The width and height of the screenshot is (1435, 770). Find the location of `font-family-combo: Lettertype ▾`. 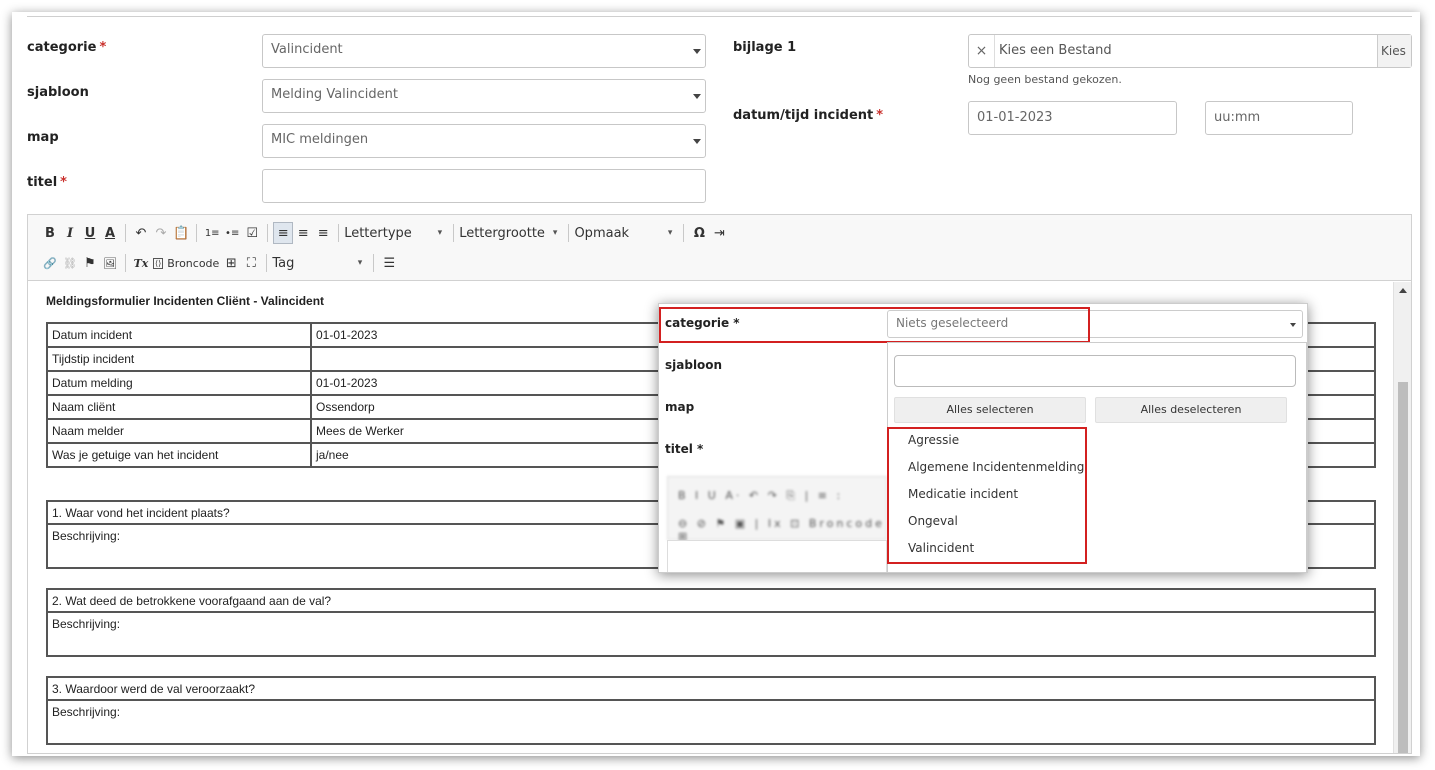

font-family-combo: Lettertype ▾ is located at coordinates (396, 233).